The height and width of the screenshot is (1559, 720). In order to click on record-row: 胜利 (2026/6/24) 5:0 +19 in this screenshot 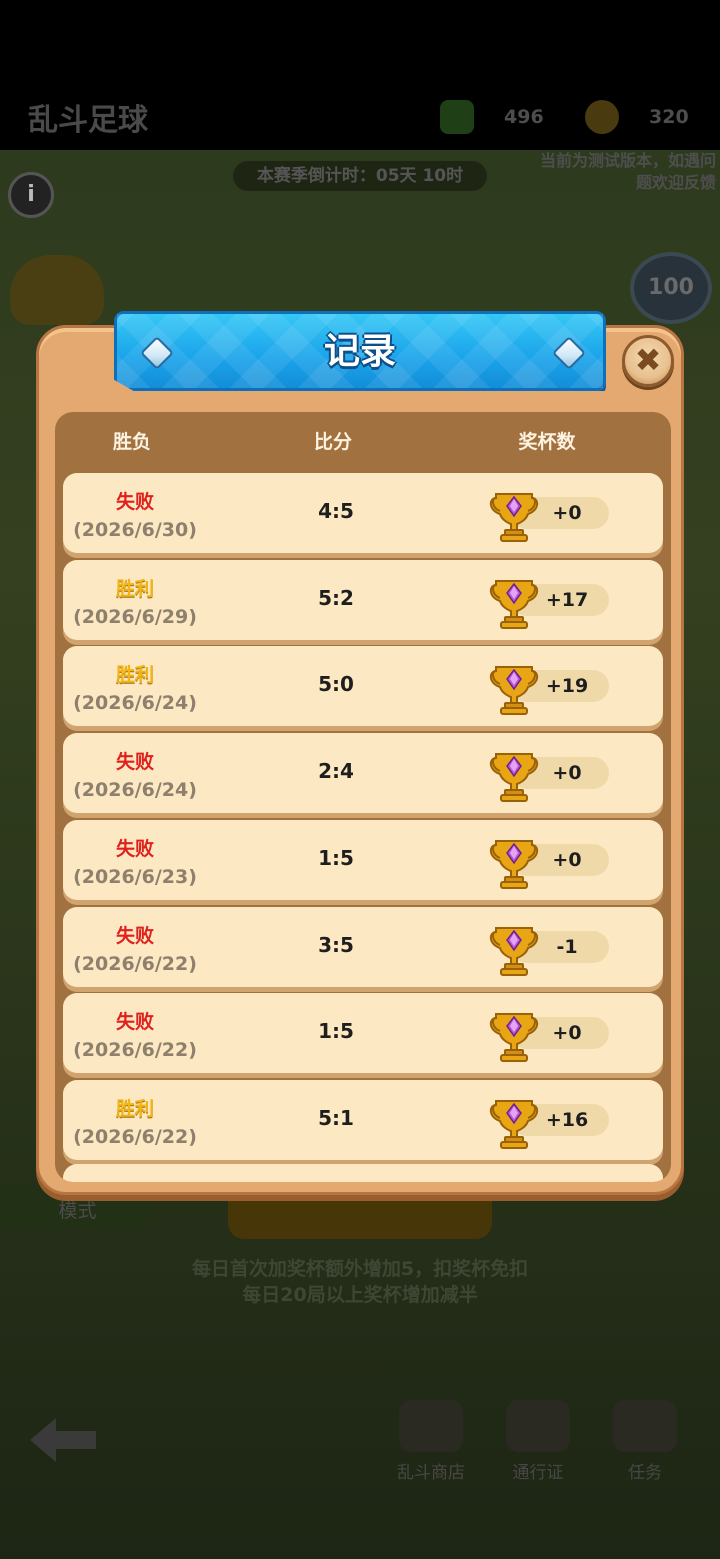, I will do `click(363, 686)`.